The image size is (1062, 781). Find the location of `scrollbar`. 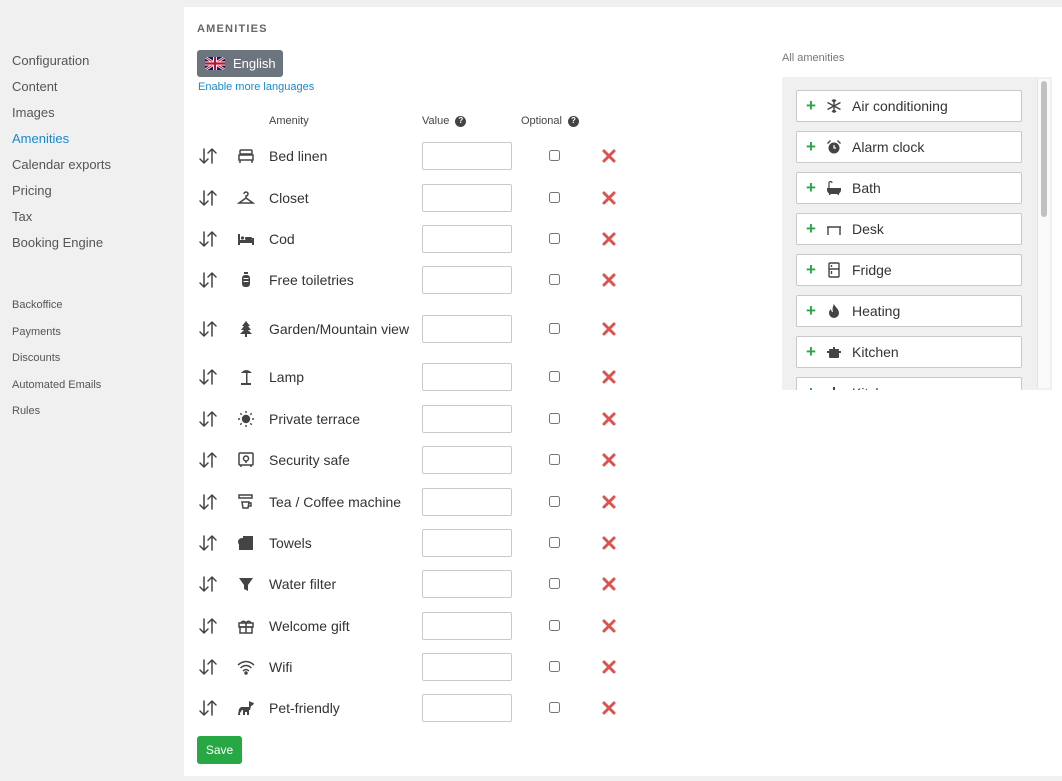

scrollbar is located at coordinates (1043, 233).